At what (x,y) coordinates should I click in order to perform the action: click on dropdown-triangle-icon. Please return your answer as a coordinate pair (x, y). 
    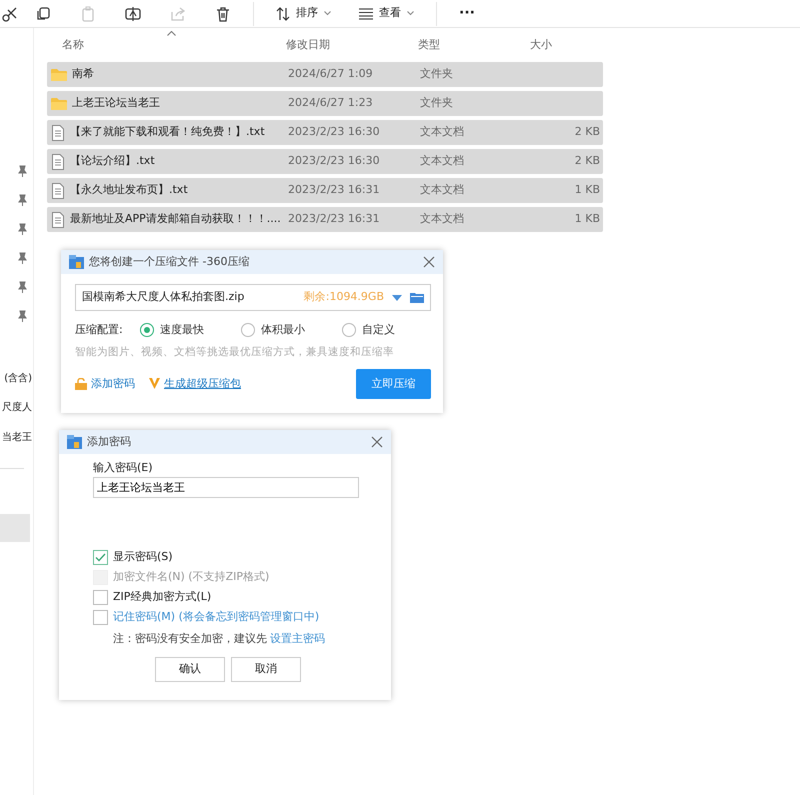
    Looking at the image, I should click on (397, 297).